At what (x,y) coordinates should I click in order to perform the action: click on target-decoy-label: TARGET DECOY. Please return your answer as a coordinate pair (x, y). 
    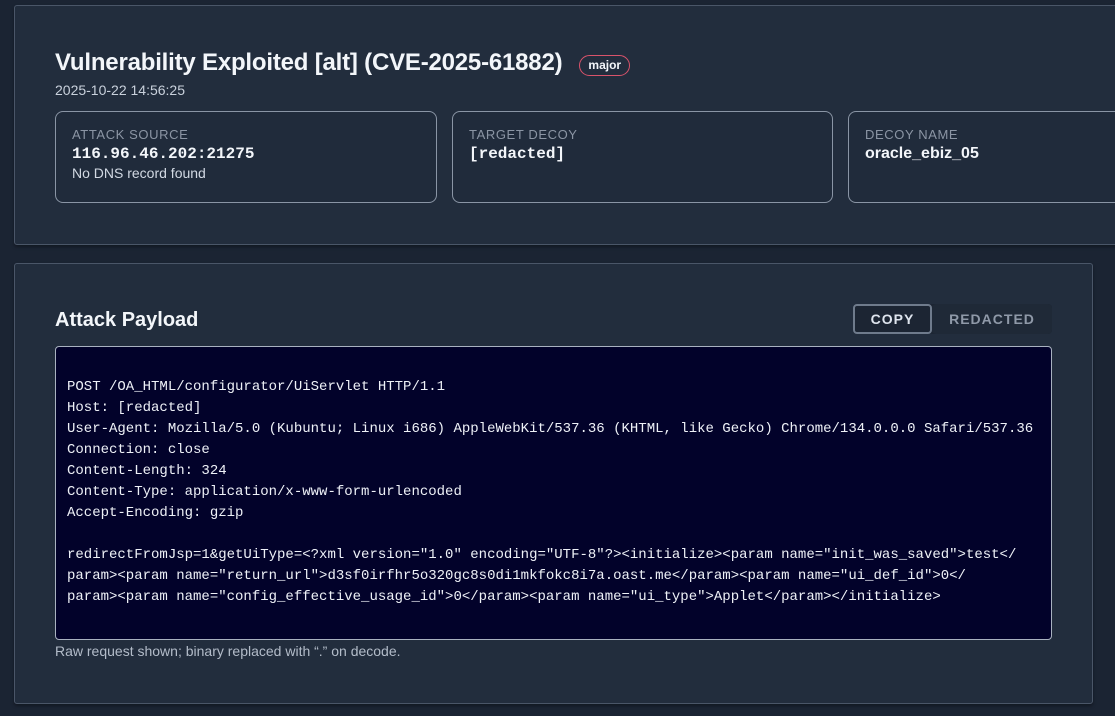
    Looking at the image, I should click on (523, 134).